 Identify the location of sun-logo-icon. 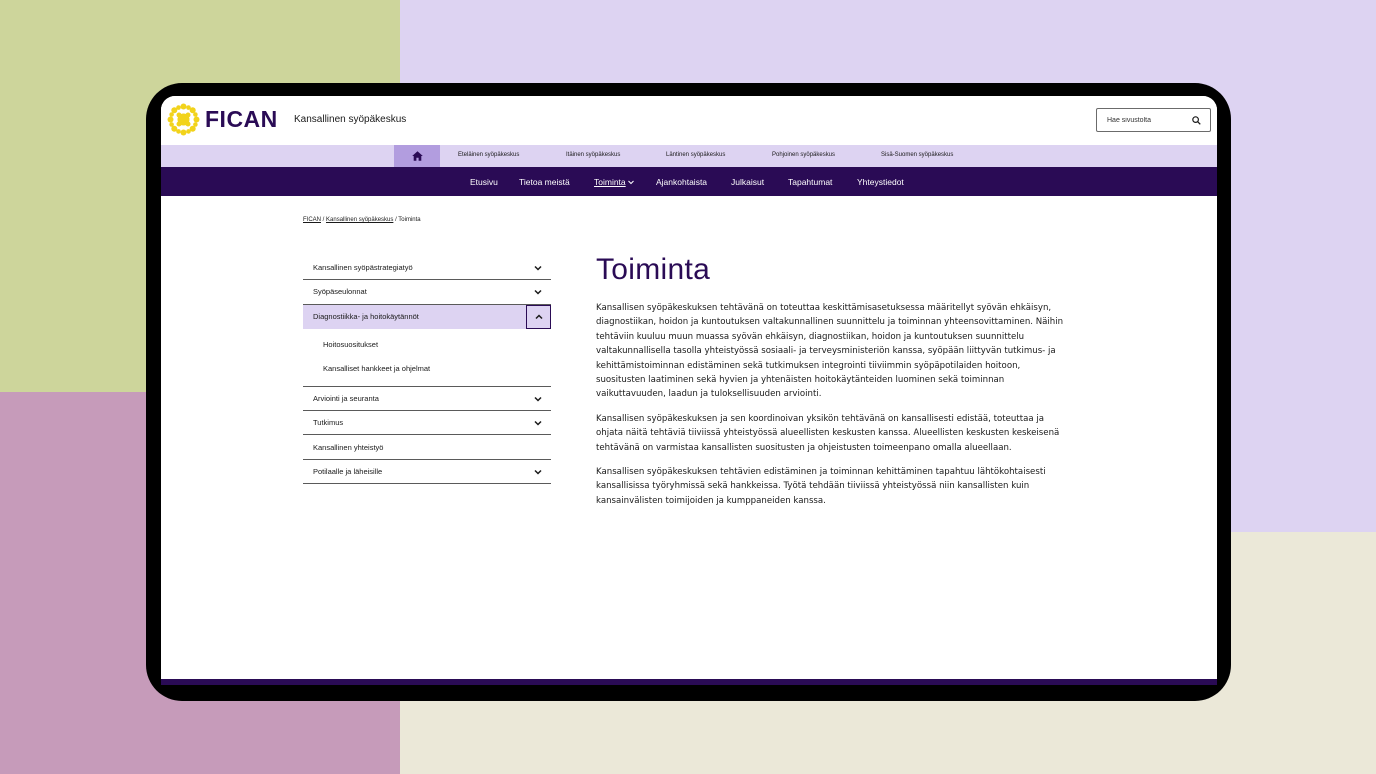
(183, 119).